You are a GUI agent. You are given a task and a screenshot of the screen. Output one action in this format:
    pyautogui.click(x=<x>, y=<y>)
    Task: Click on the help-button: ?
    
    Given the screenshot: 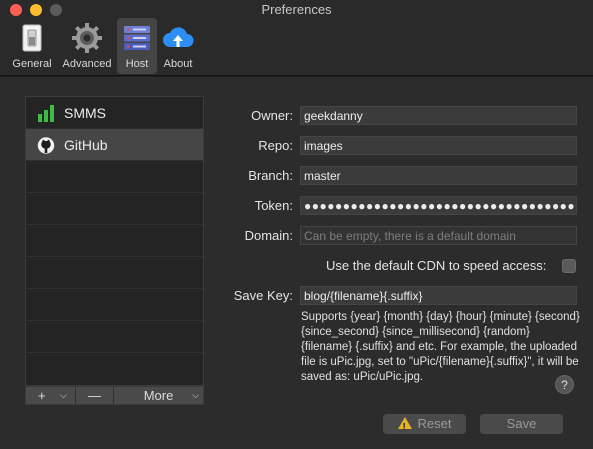 What is the action you would take?
    pyautogui.click(x=564, y=384)
    